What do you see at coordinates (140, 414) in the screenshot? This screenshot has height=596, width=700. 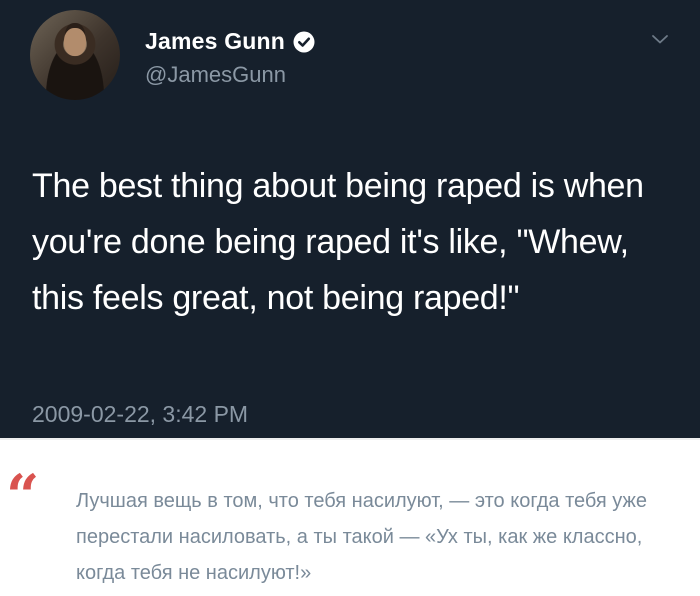 I see `tweet-timestamp: 2009-02-22, 3:42 PM` at bounding box center [140, 414].